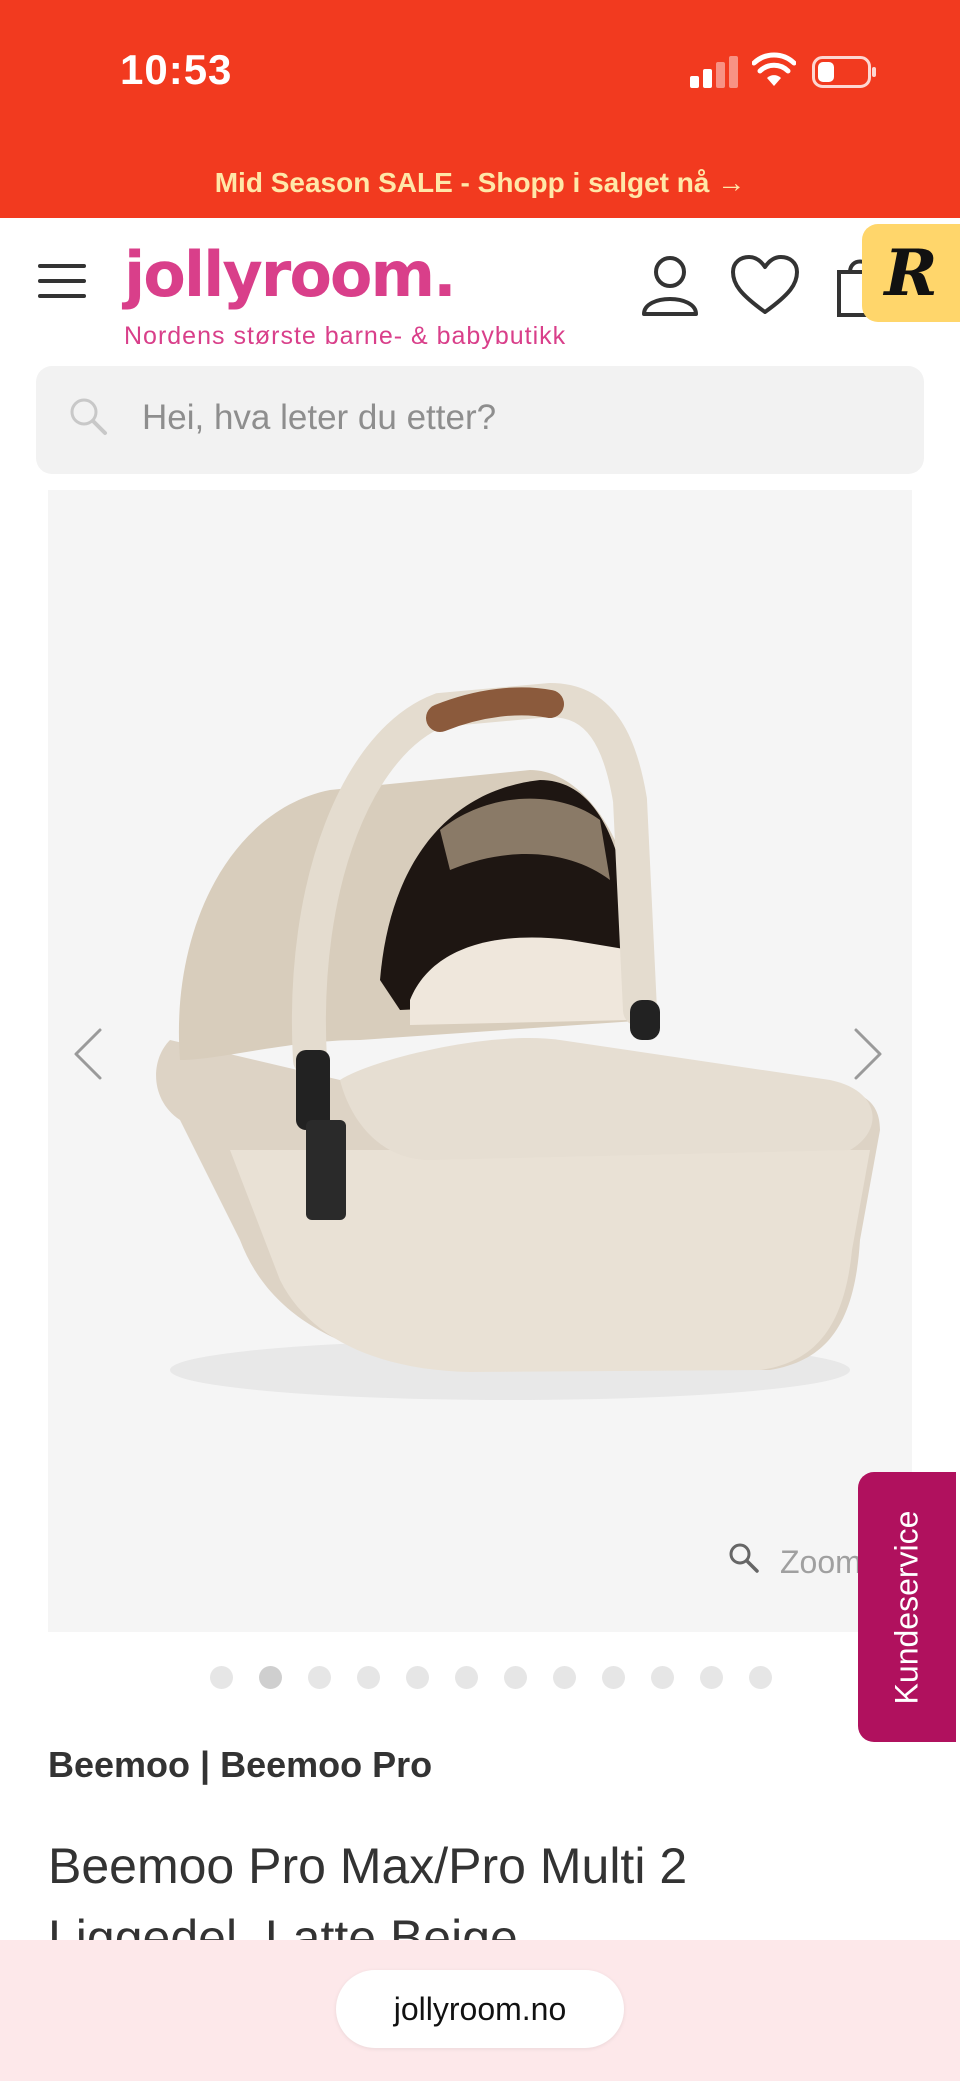  I want to click on customer-service-label: Kundeservice, so click(906, 1607).